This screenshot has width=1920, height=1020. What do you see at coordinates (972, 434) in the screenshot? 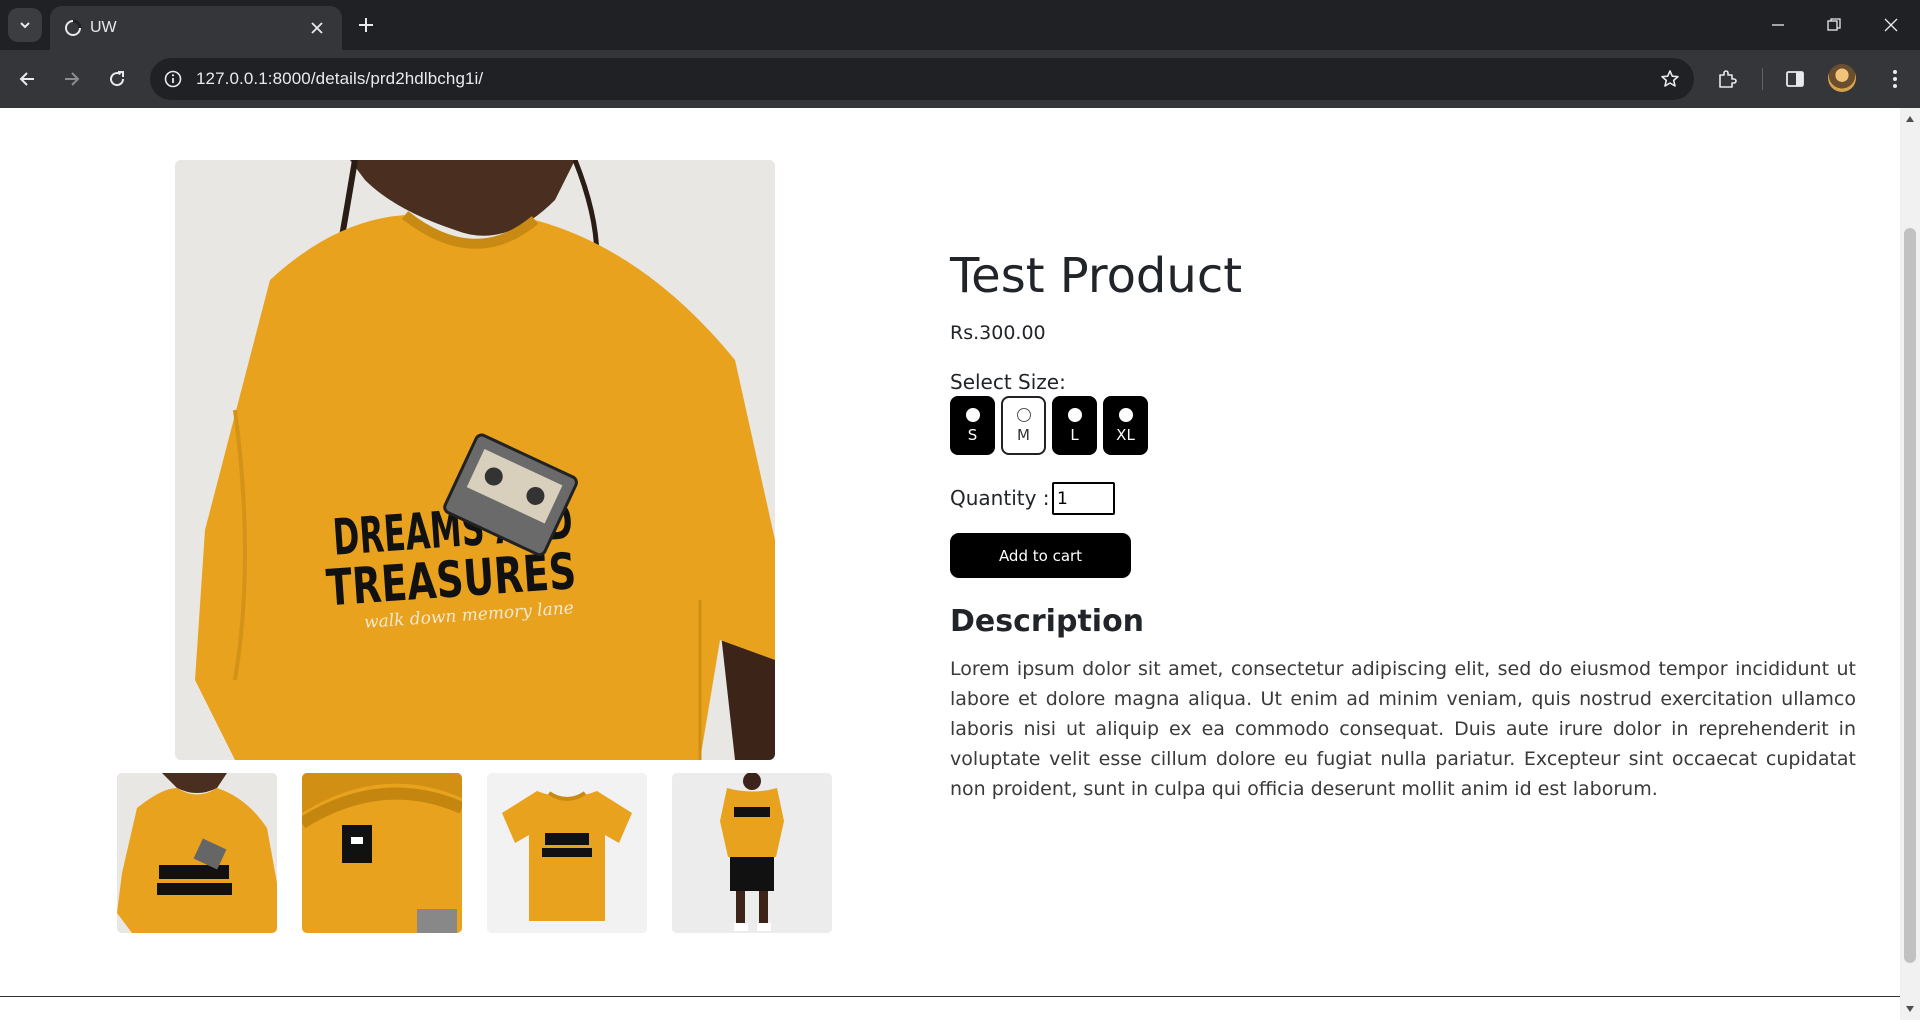
I see `size-option-label: S` at bounding box center [972, 434].